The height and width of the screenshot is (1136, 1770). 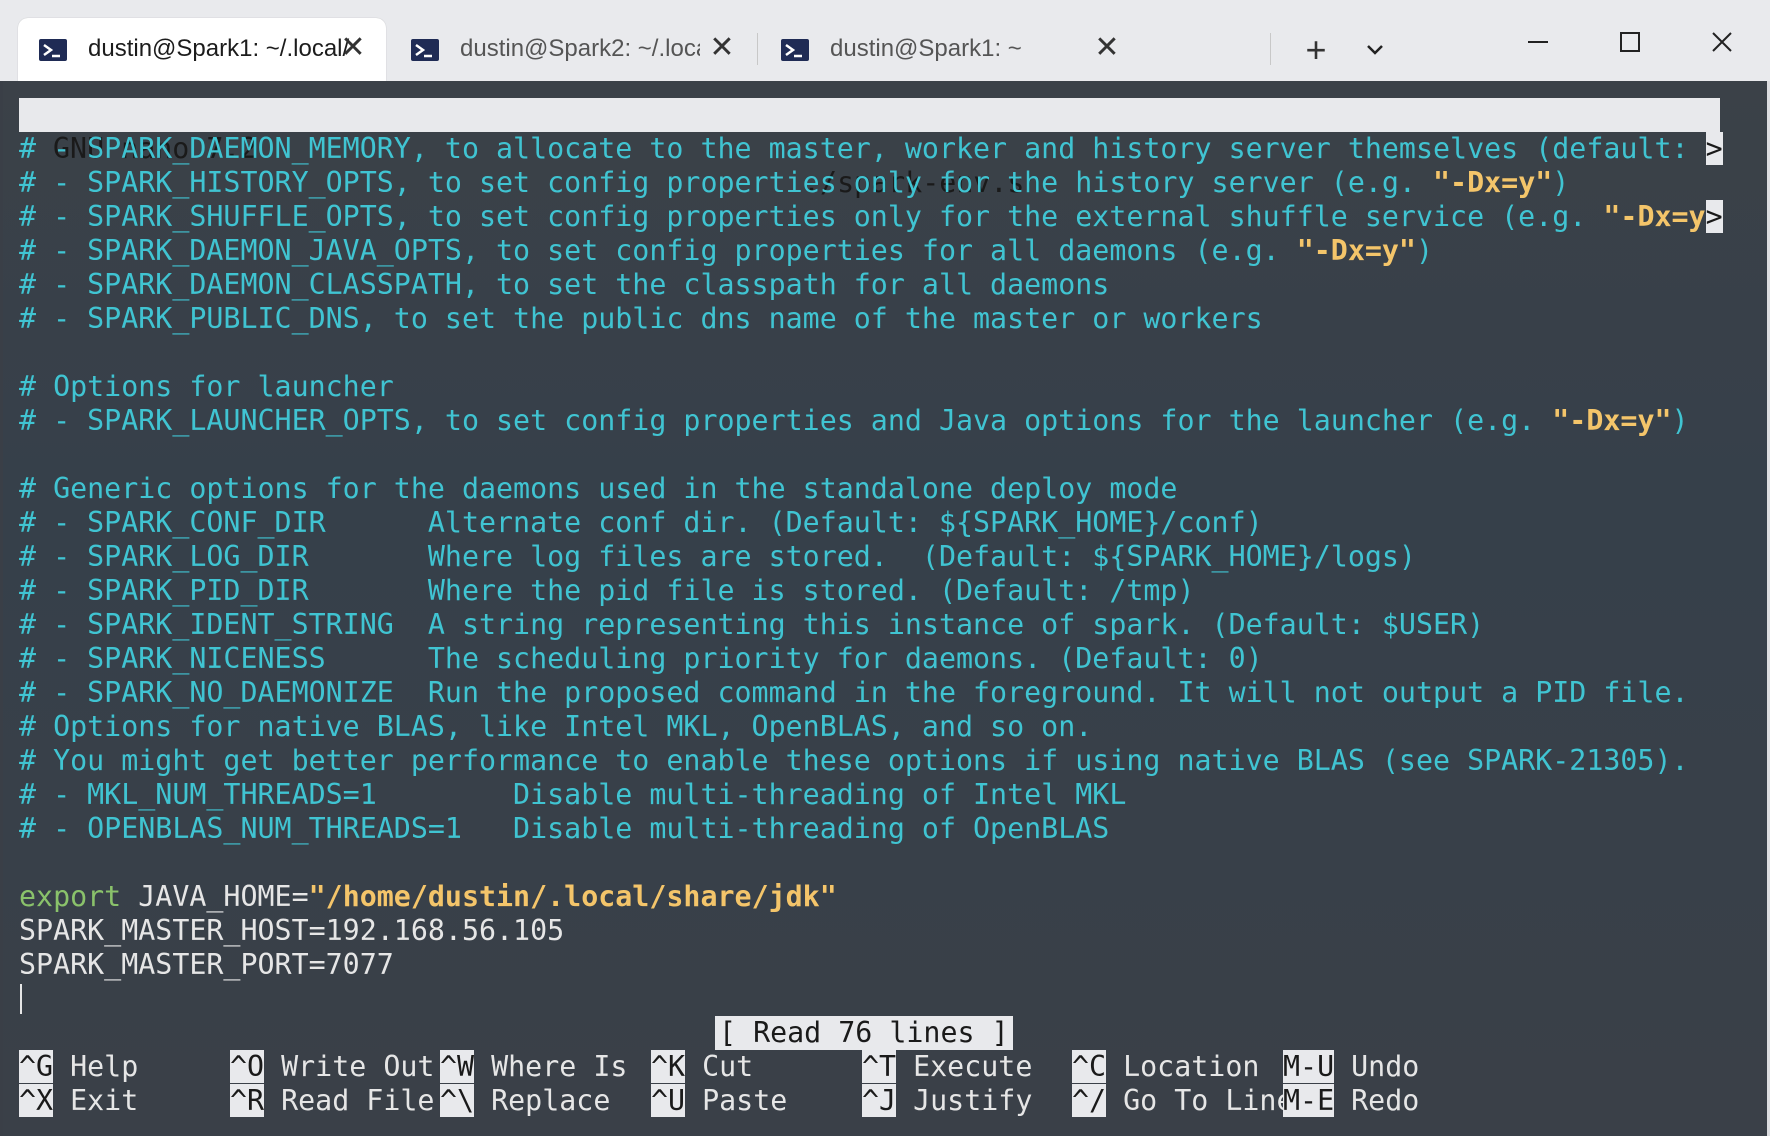 I want to click on maximize-icon, so click(x=1630, y=42).